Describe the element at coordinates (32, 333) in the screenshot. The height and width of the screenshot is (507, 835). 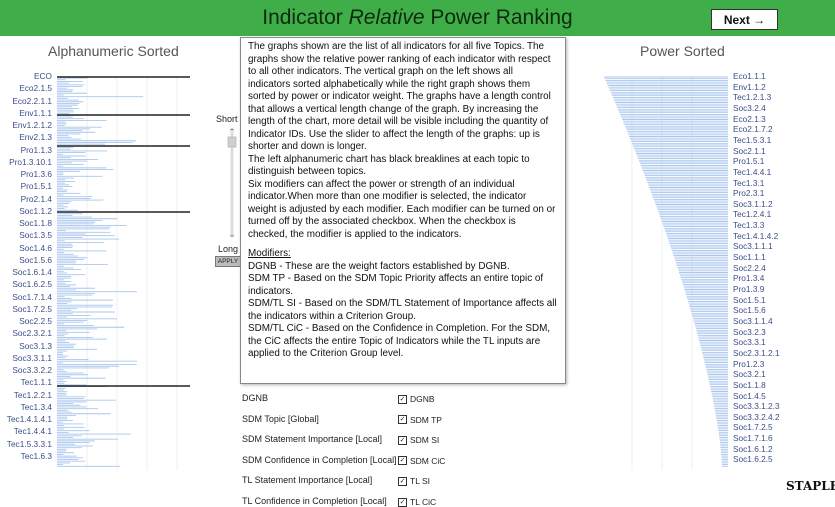
I see `left-indicator-label: Soc2.3.2.1` at that location.